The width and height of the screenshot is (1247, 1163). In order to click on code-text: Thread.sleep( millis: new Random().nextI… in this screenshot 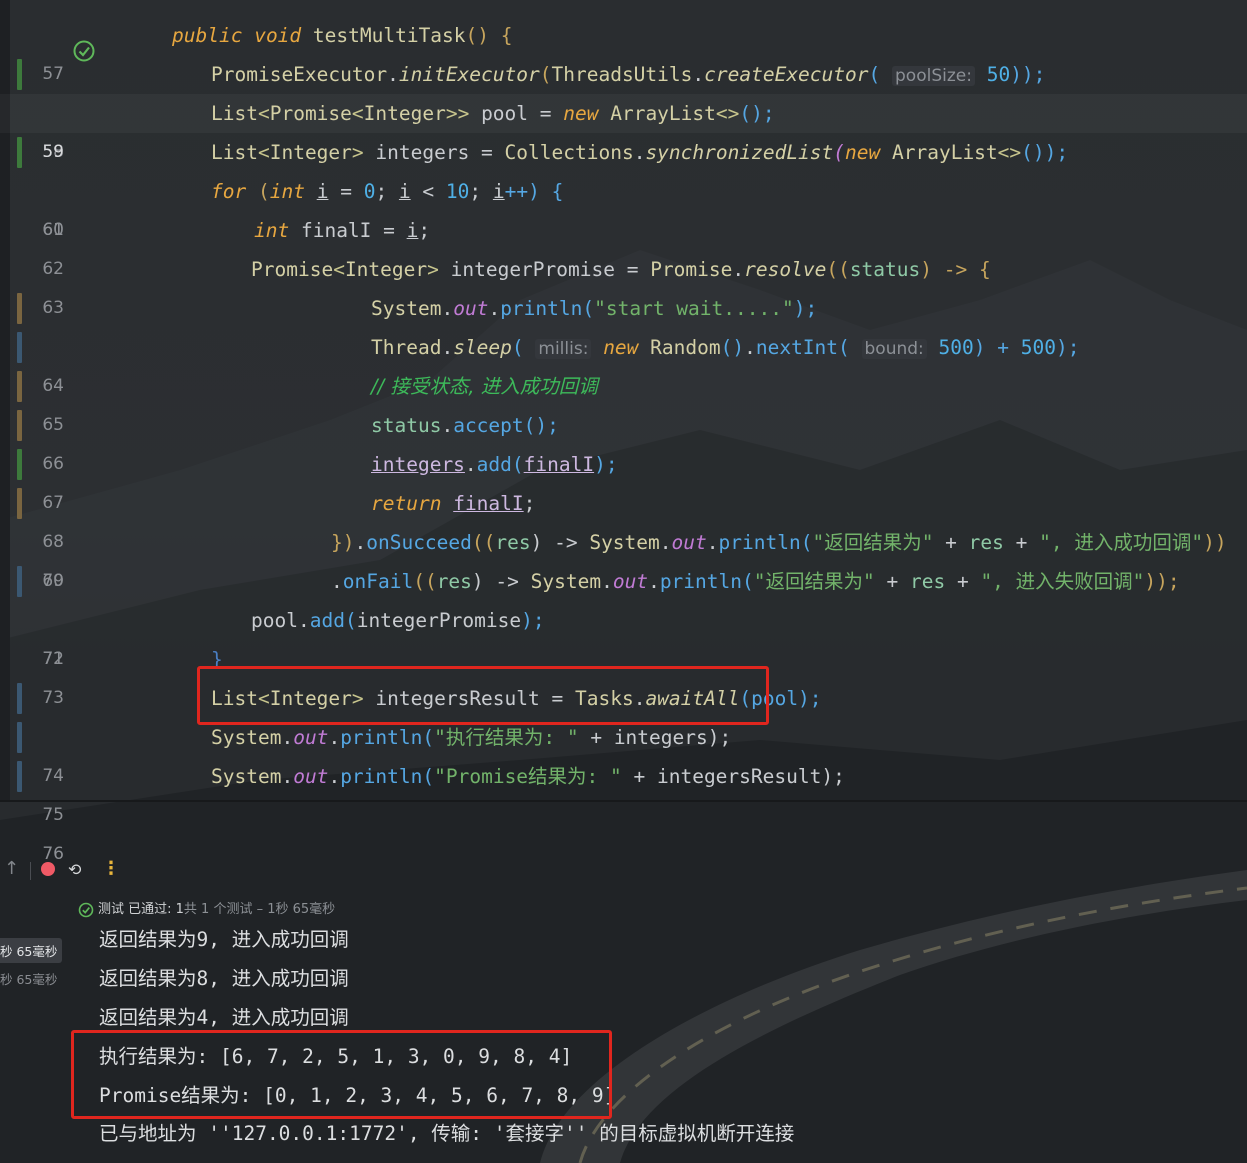, I will do `click(725, 347)`.